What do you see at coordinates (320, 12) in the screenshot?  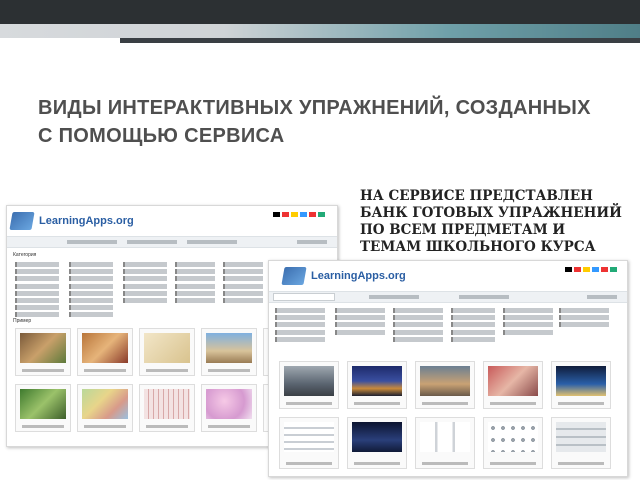 I see `top-dark-band` at bounding box center [320, 12].